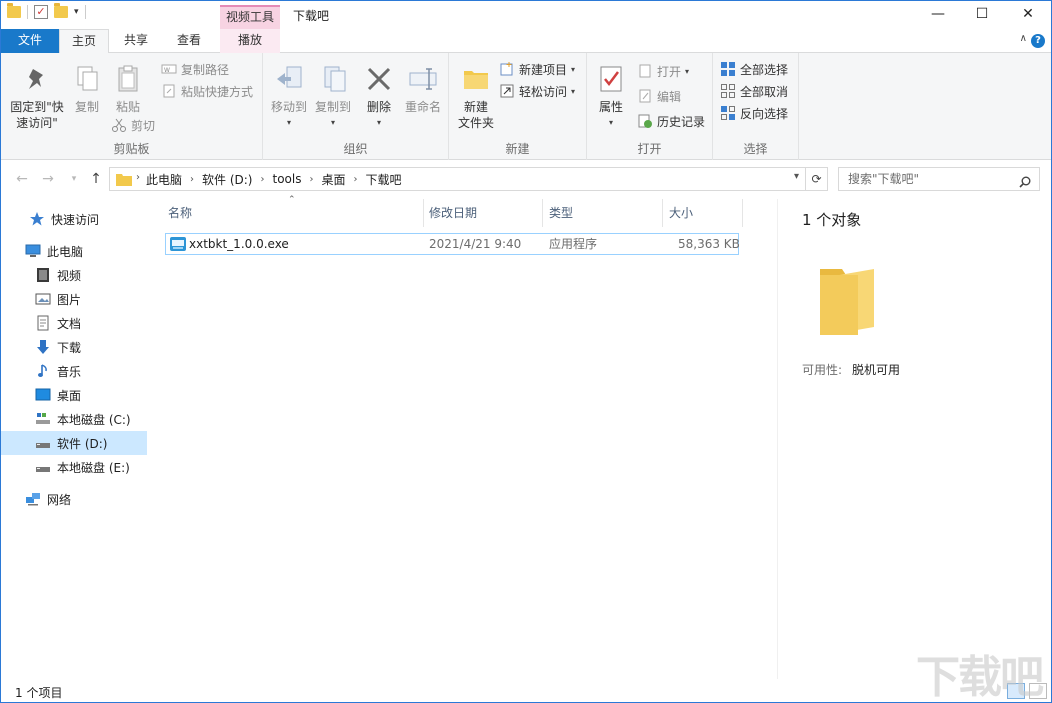  Describe the element at coordinates (703, 213) in the screenshot. I see `column-header-size: 大小` at that location.